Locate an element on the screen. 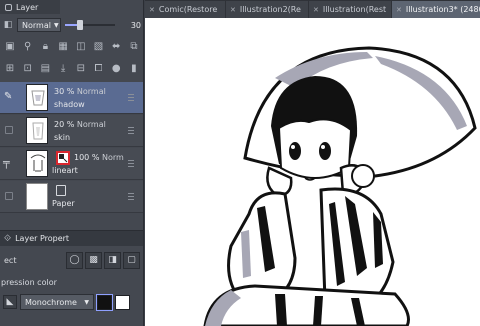 The image size is (480, 326). layer-panel-tab: Layer is located at coordinates (30, 7).